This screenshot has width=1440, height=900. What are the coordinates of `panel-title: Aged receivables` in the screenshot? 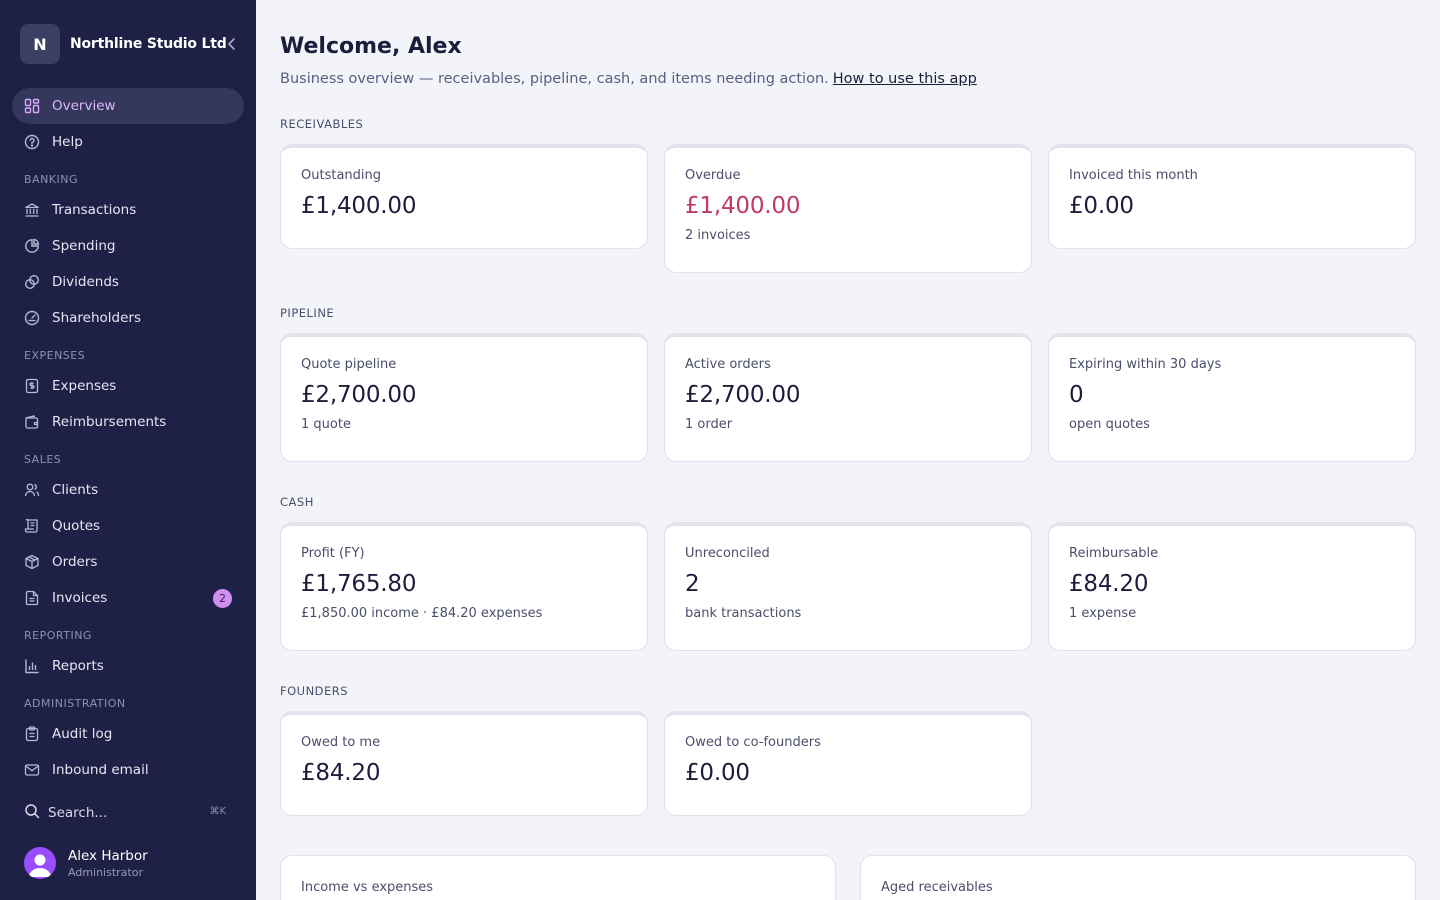 It's located at (937, 887).